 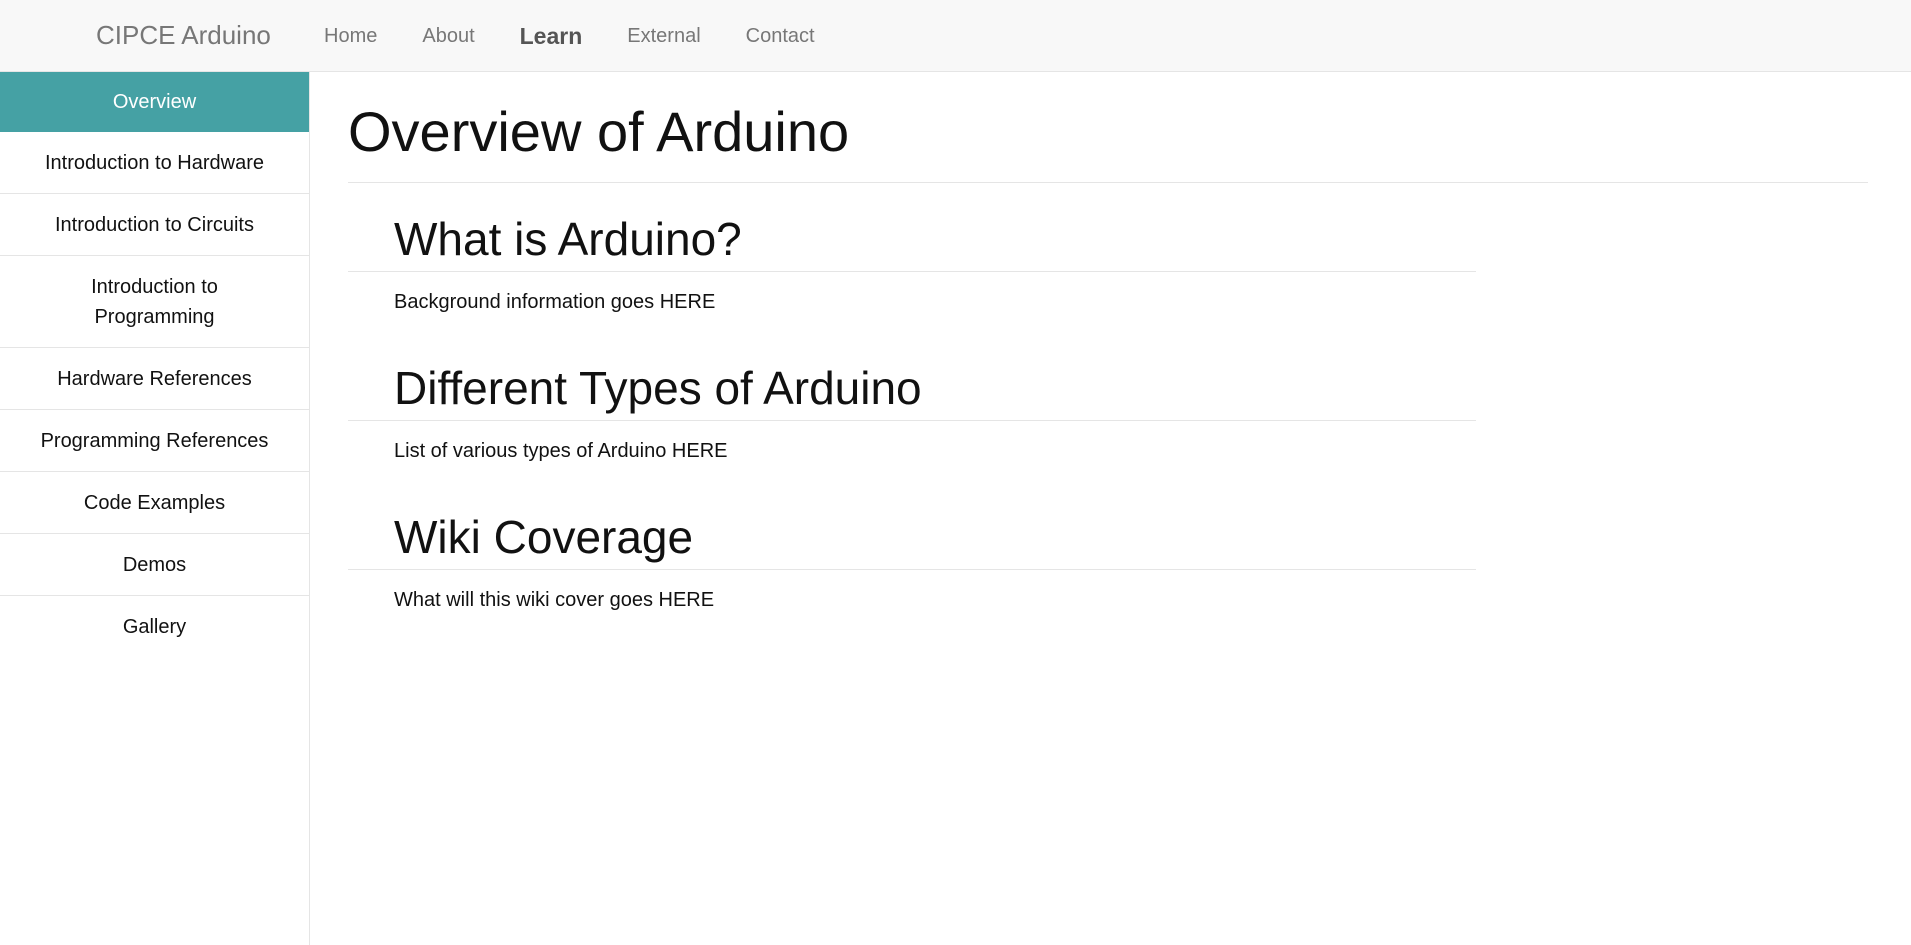 What do you see at coordinates (154, 163) in the screenshot?
I see `sidebar-item-intro-hardware: Introduction to Hardware` at bounding box center [154, 163].